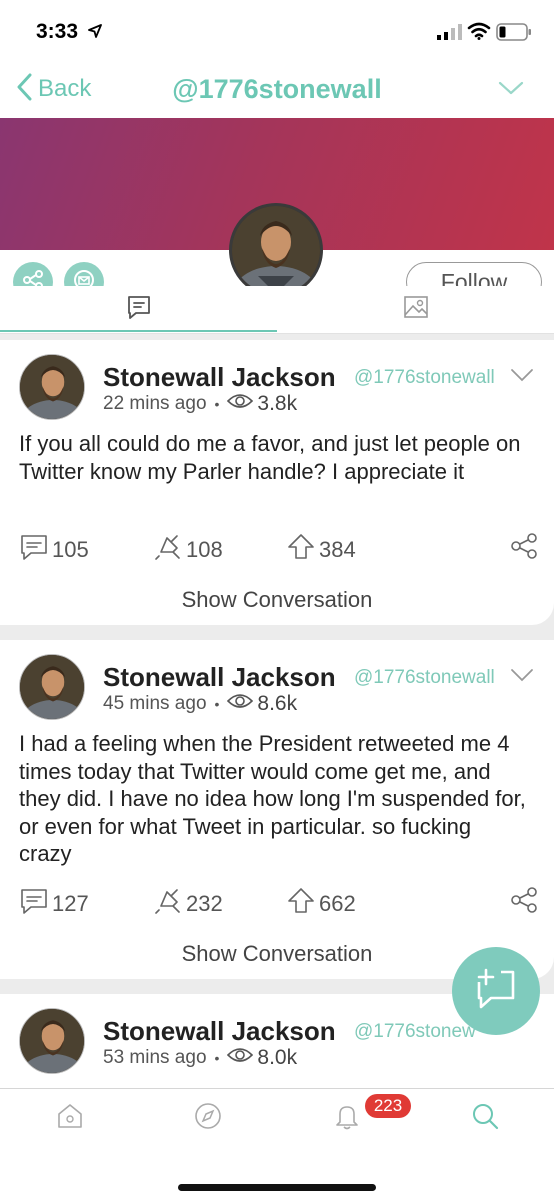 This screenshot has width=554, height=1200. What do you see at coordinates (95, 33) in the screenshot?
I see `location-arrow-icon` at bounding box center [95, 33].